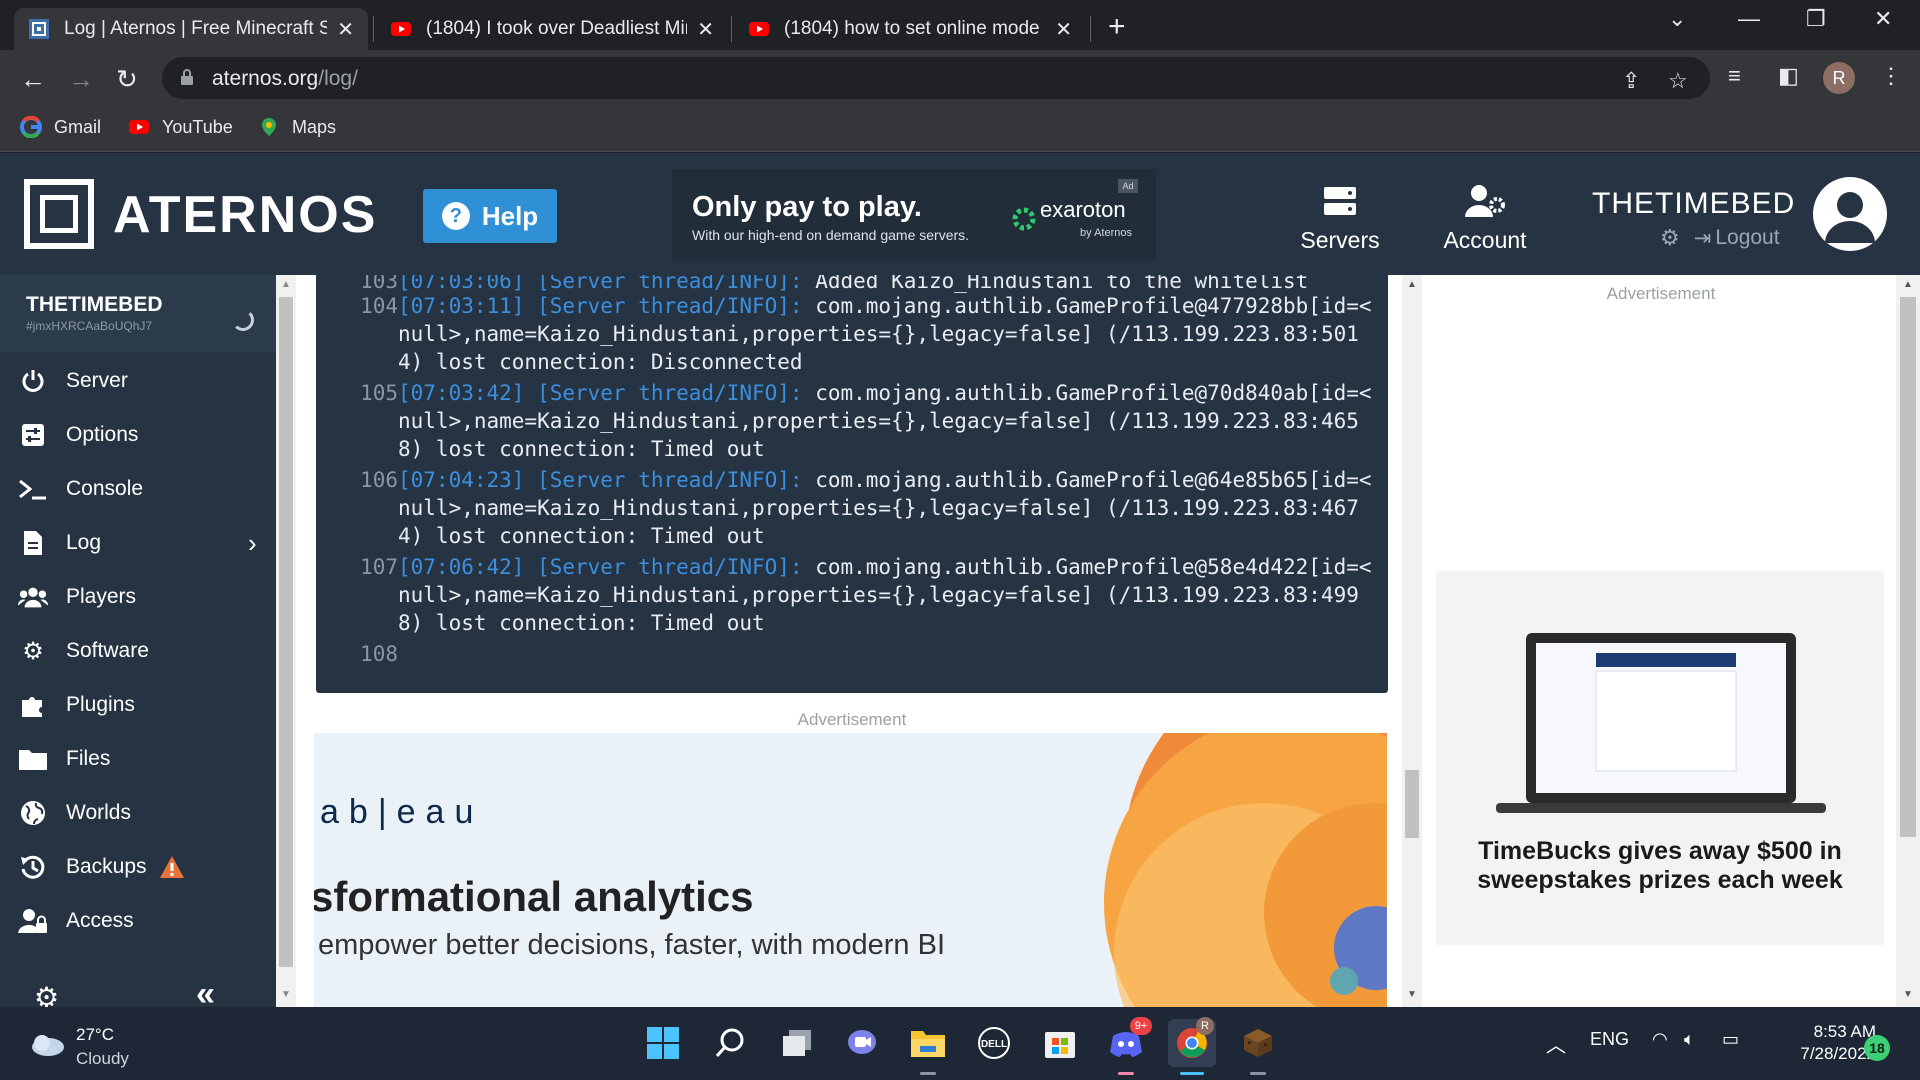 Image resolution: width=1920 pixels, height=1080 pixels. I want to click on sidebar-item-options: Options, so click(138, 435).